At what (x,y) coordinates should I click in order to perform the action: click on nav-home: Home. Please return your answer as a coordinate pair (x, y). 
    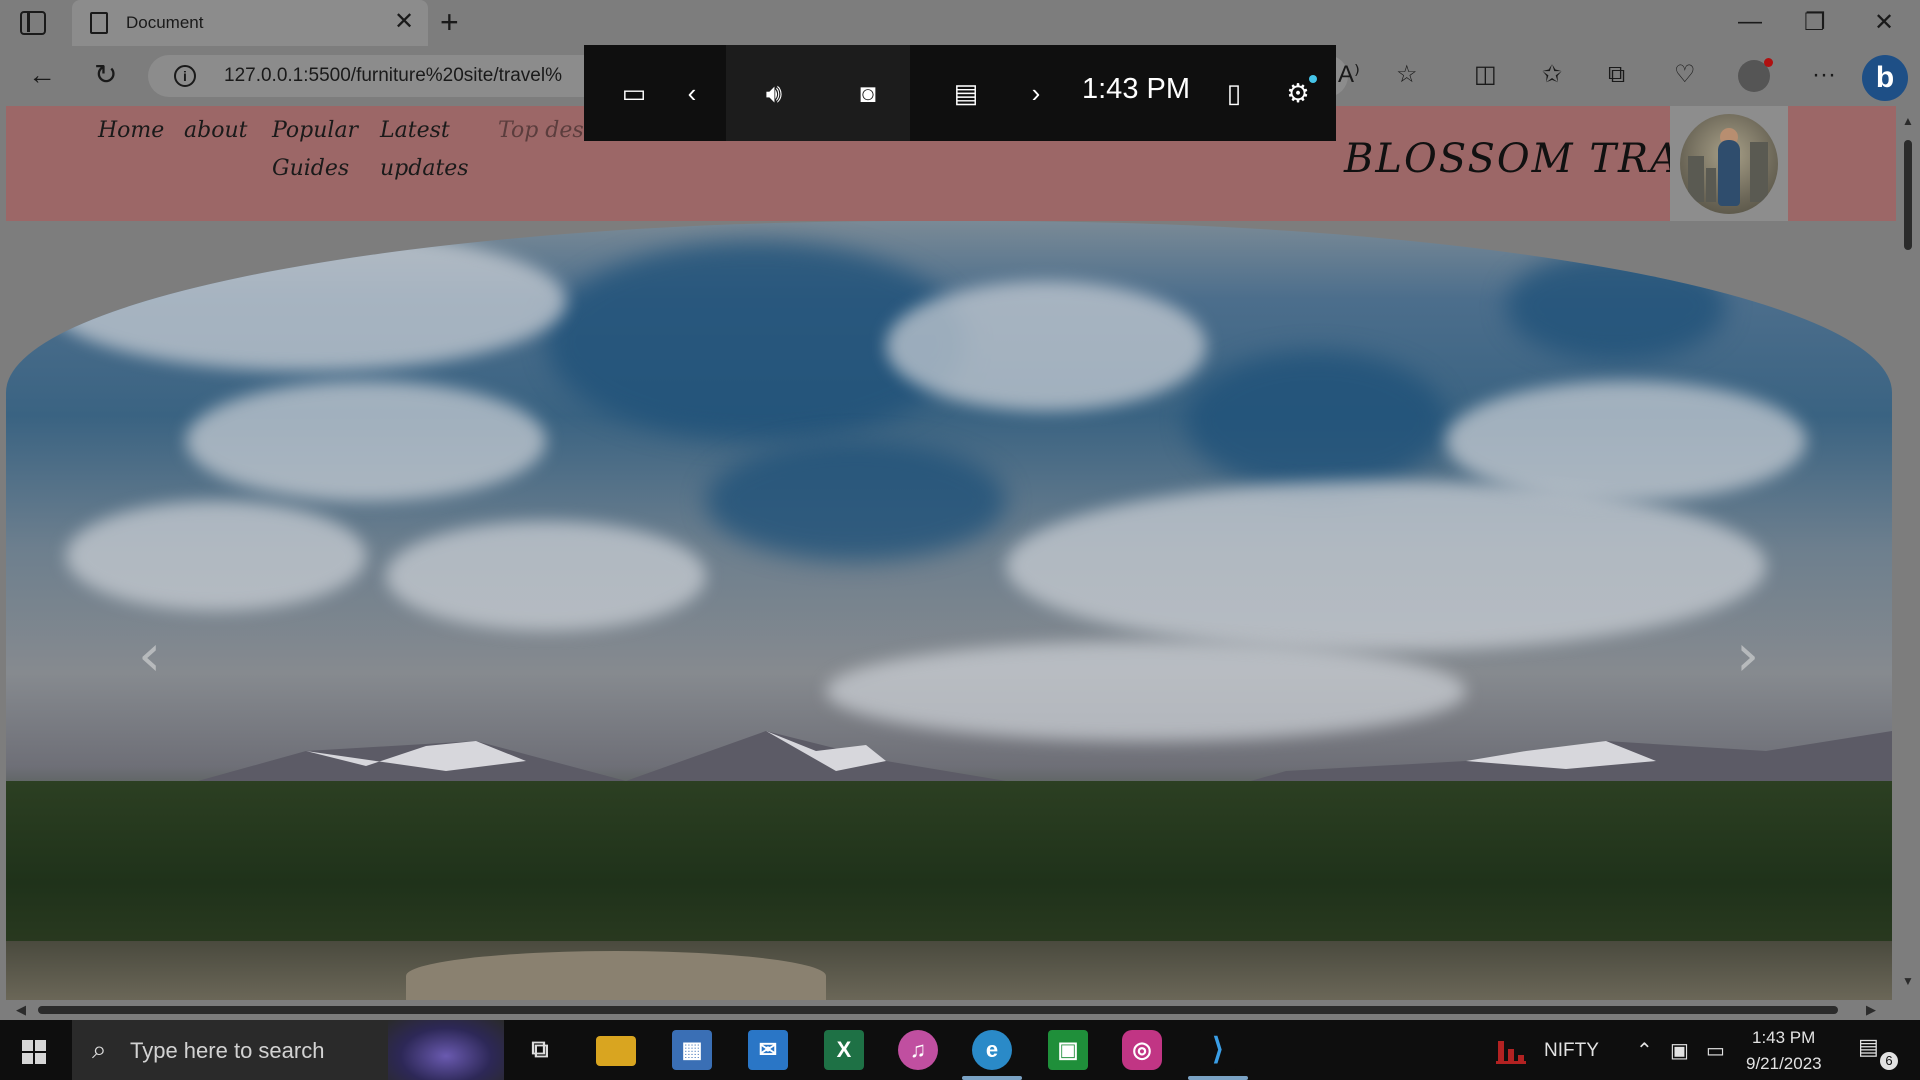
    Looking at the image, I should click on (131, 131).